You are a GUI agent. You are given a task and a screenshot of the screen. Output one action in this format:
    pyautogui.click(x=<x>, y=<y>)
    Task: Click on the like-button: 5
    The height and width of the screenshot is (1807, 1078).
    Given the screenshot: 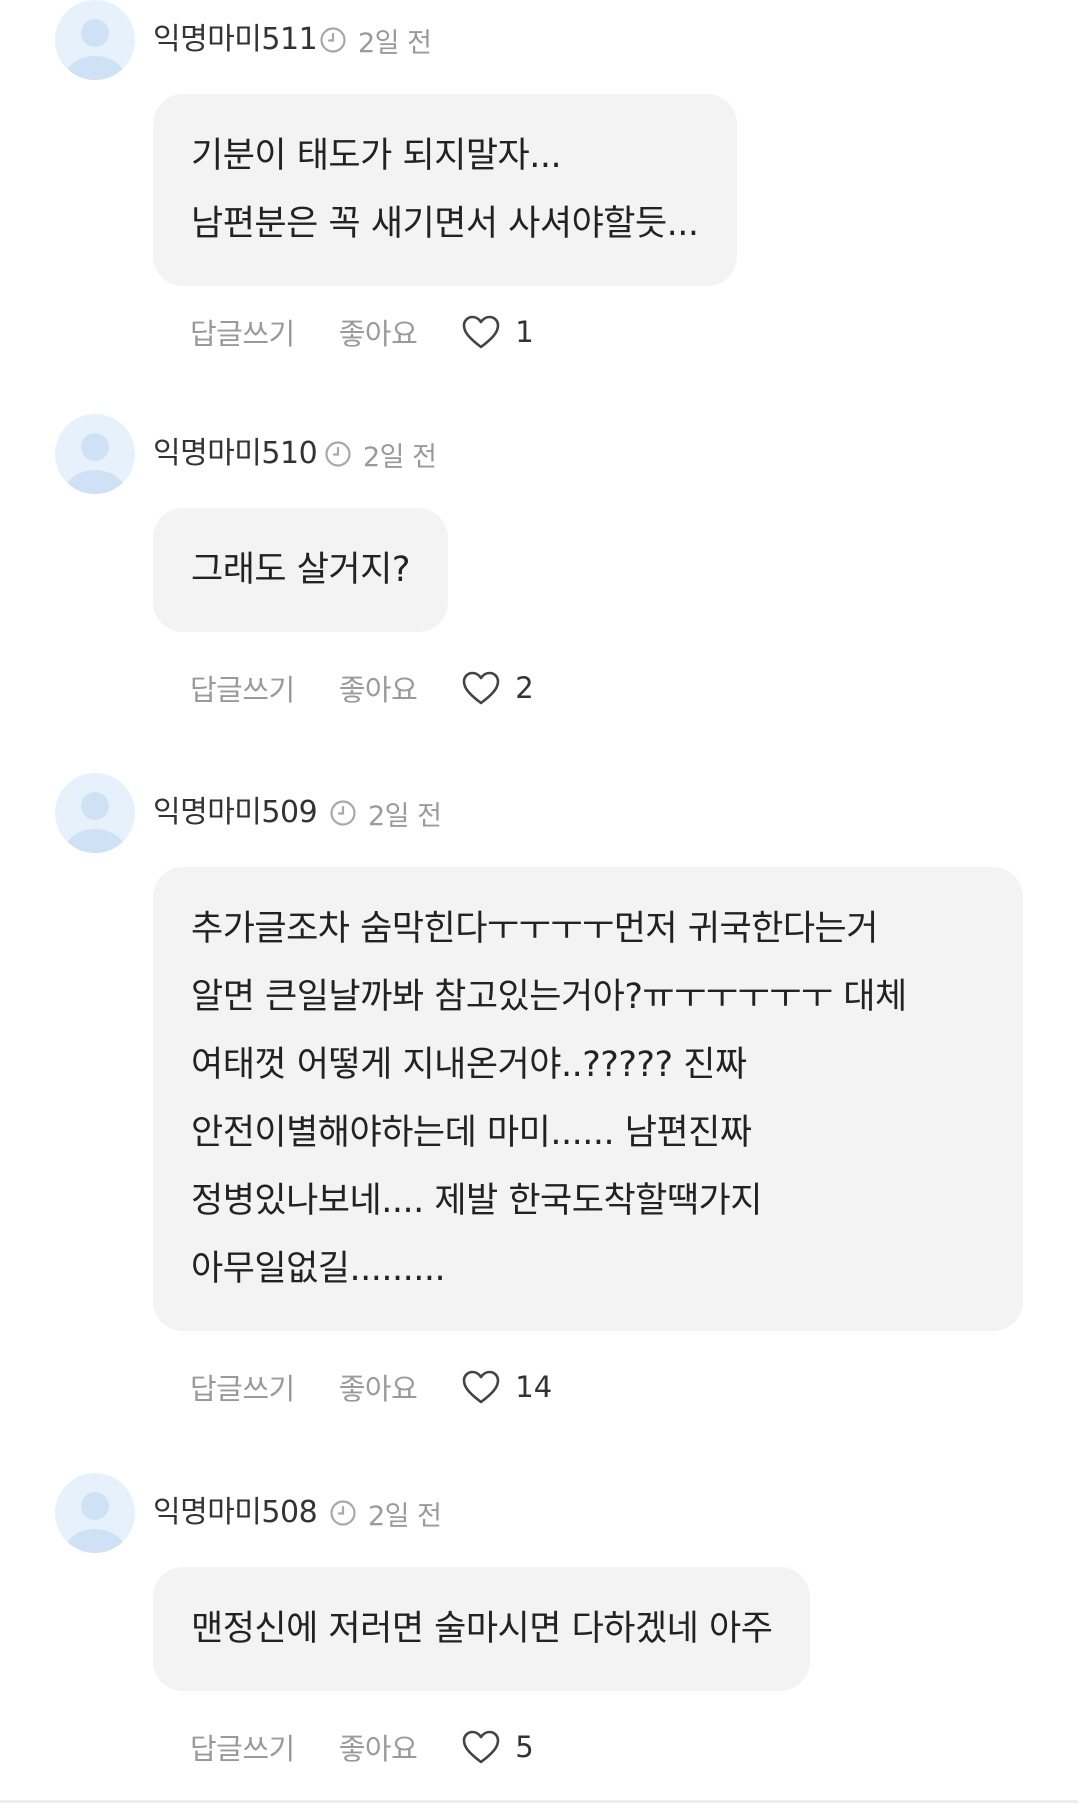 What is the action you would take?
    pyautogui.click(x=497, y=1747)
    